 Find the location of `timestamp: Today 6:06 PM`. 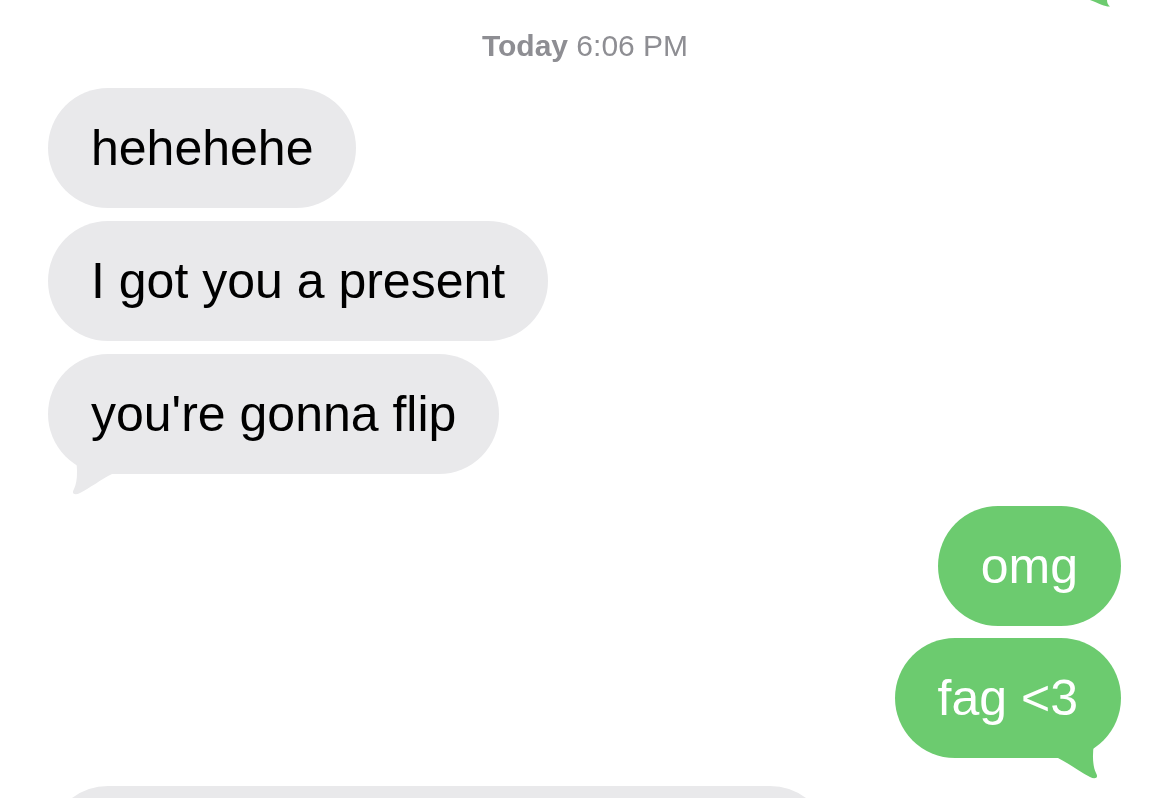

timestamp: Today 6:06 PM is located at coordinates (585, 46).